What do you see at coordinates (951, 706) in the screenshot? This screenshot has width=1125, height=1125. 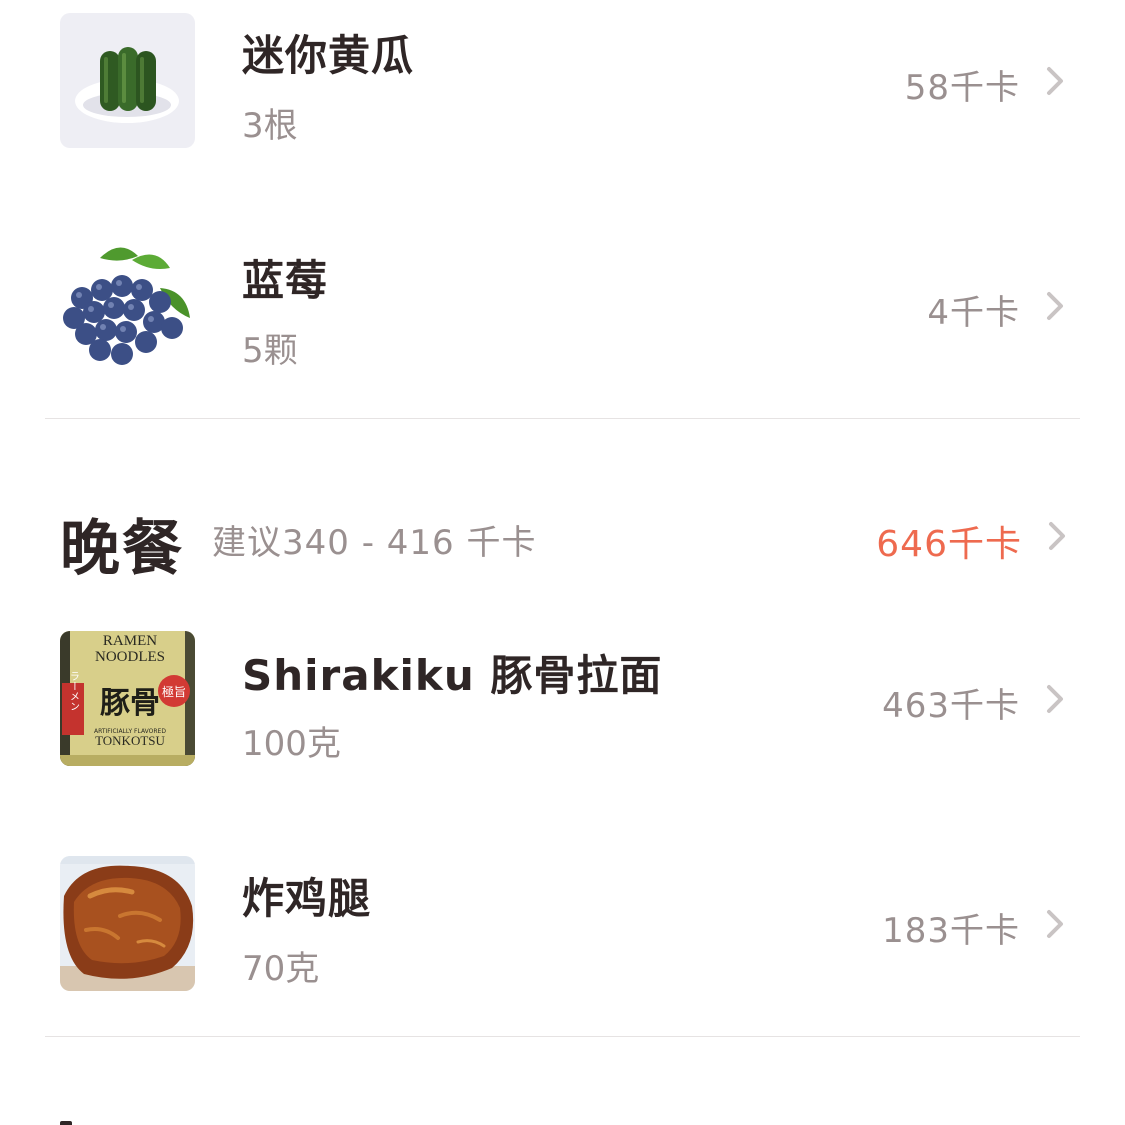 I see `food-calories: 463千卡` at bounding box center [951, 706].